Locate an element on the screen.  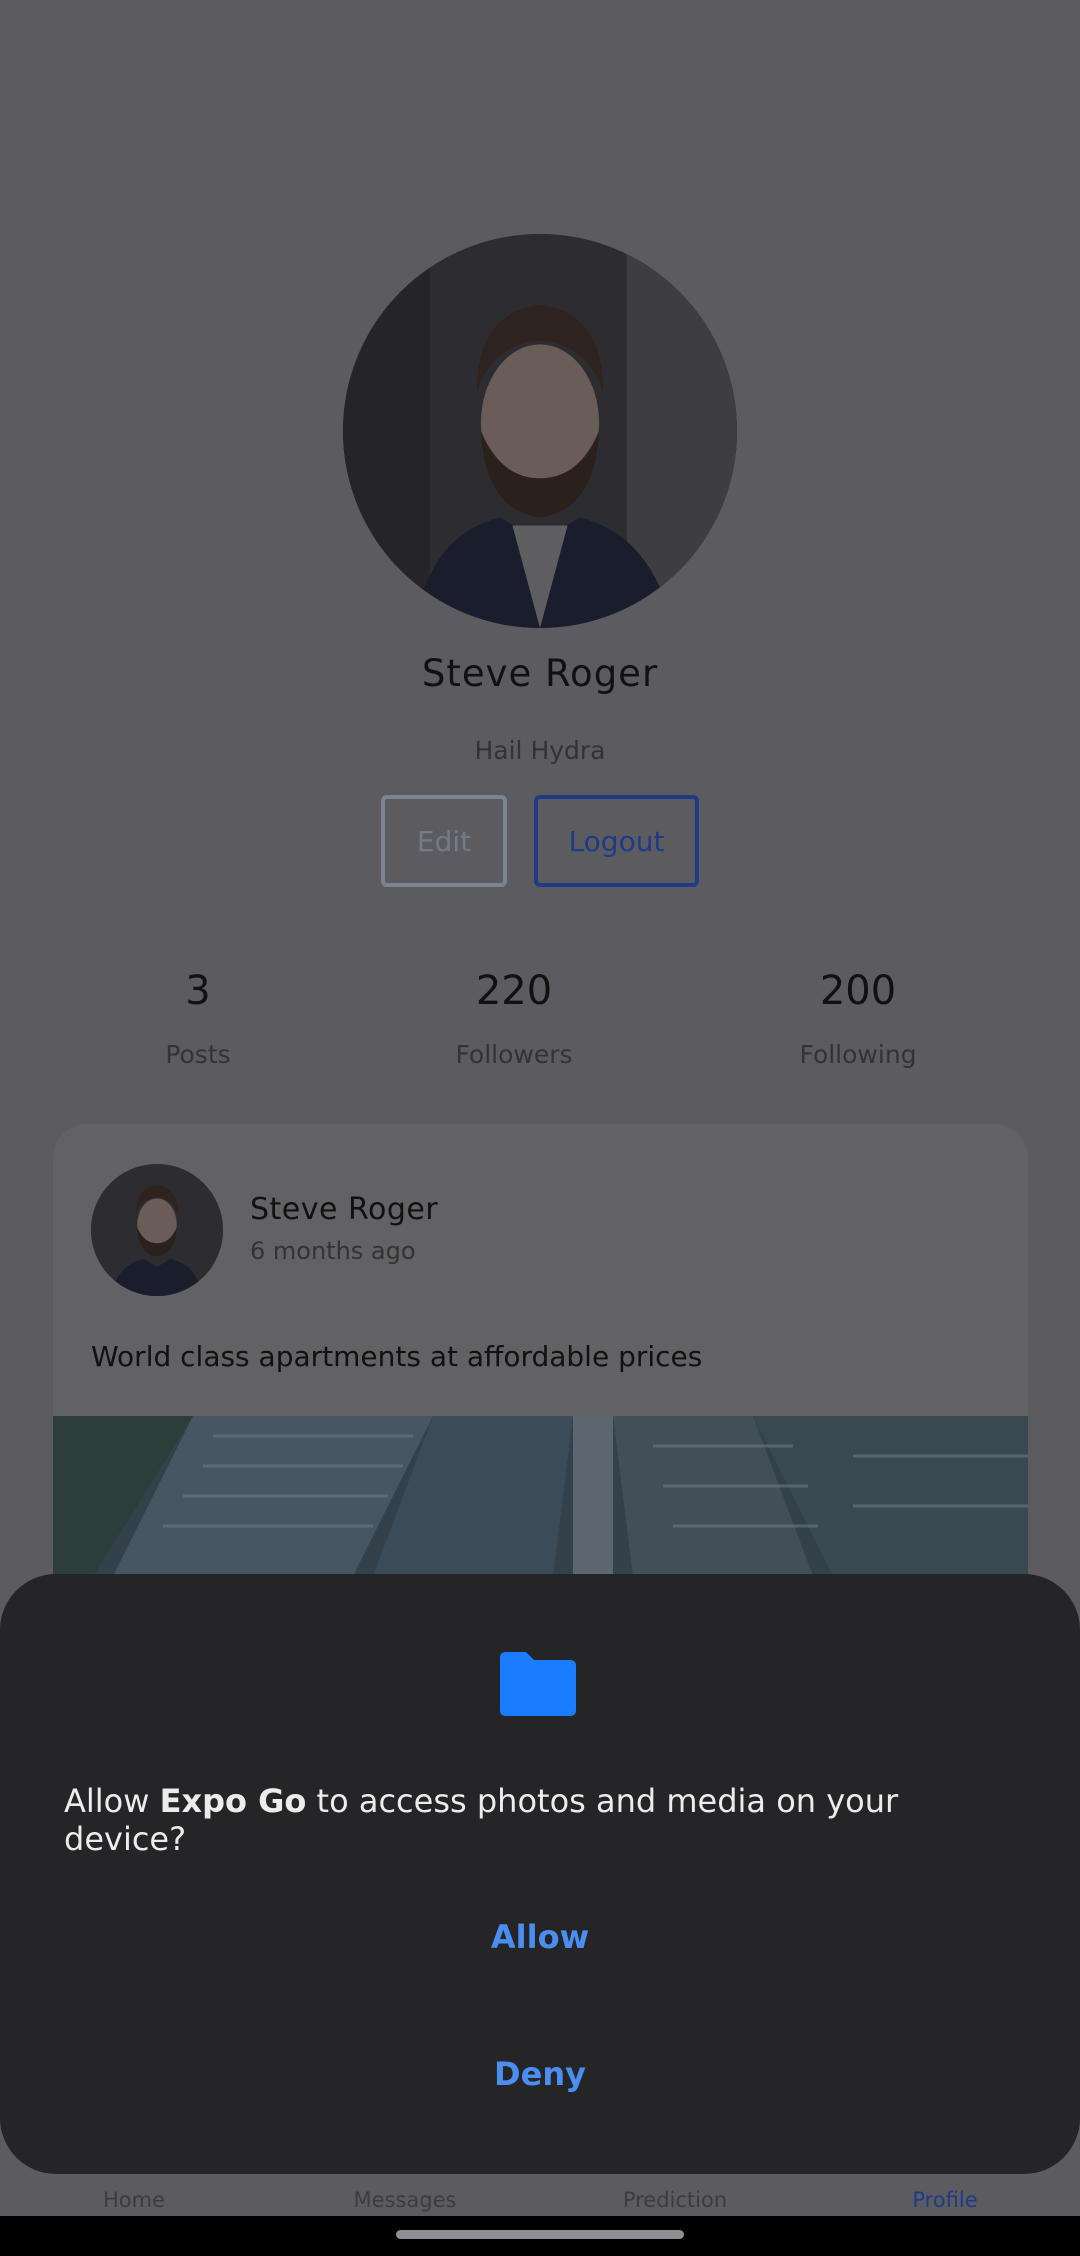
folder-icon is located at coordinates (538, 1684).